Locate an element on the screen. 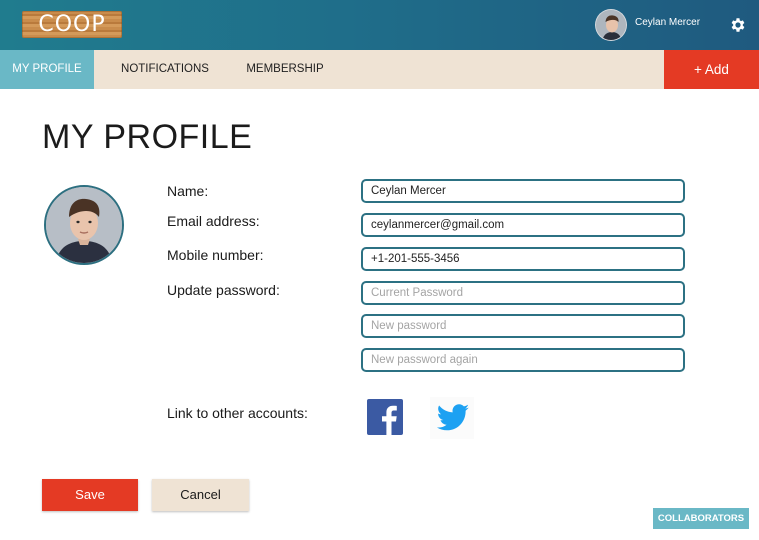 The image size is (759, 540). header-avatar is located at coordinates (611, 25).